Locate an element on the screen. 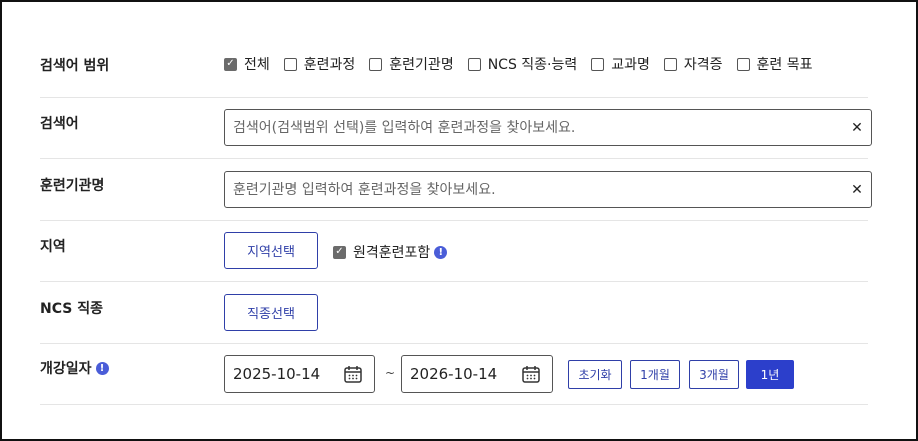 Image resolution: width=918 pixels, height=441 pixels. one-year-label: 1년 is located at coordinates (770, 375).